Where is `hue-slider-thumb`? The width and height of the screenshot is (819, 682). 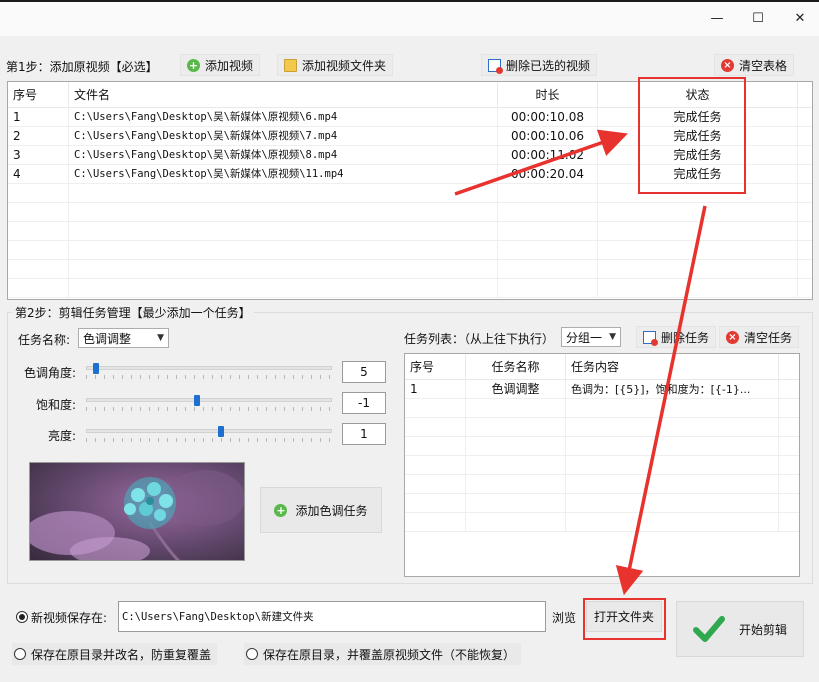
hue-slider-thumb is located at coordinates (96, 368).